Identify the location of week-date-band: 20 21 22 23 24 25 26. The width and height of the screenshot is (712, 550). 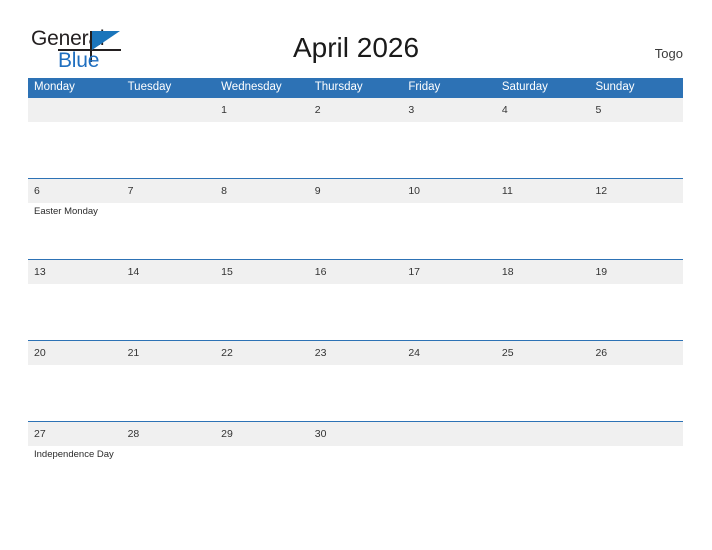
(355, 352).